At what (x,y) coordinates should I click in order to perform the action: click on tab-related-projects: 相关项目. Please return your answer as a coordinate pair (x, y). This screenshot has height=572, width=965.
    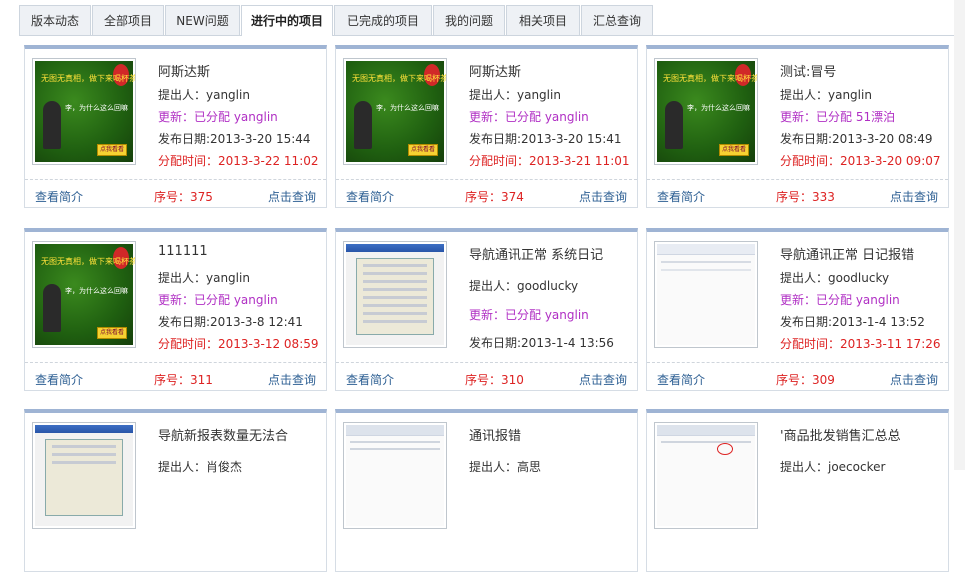
    Looking at the image, I should click on (543, 20).